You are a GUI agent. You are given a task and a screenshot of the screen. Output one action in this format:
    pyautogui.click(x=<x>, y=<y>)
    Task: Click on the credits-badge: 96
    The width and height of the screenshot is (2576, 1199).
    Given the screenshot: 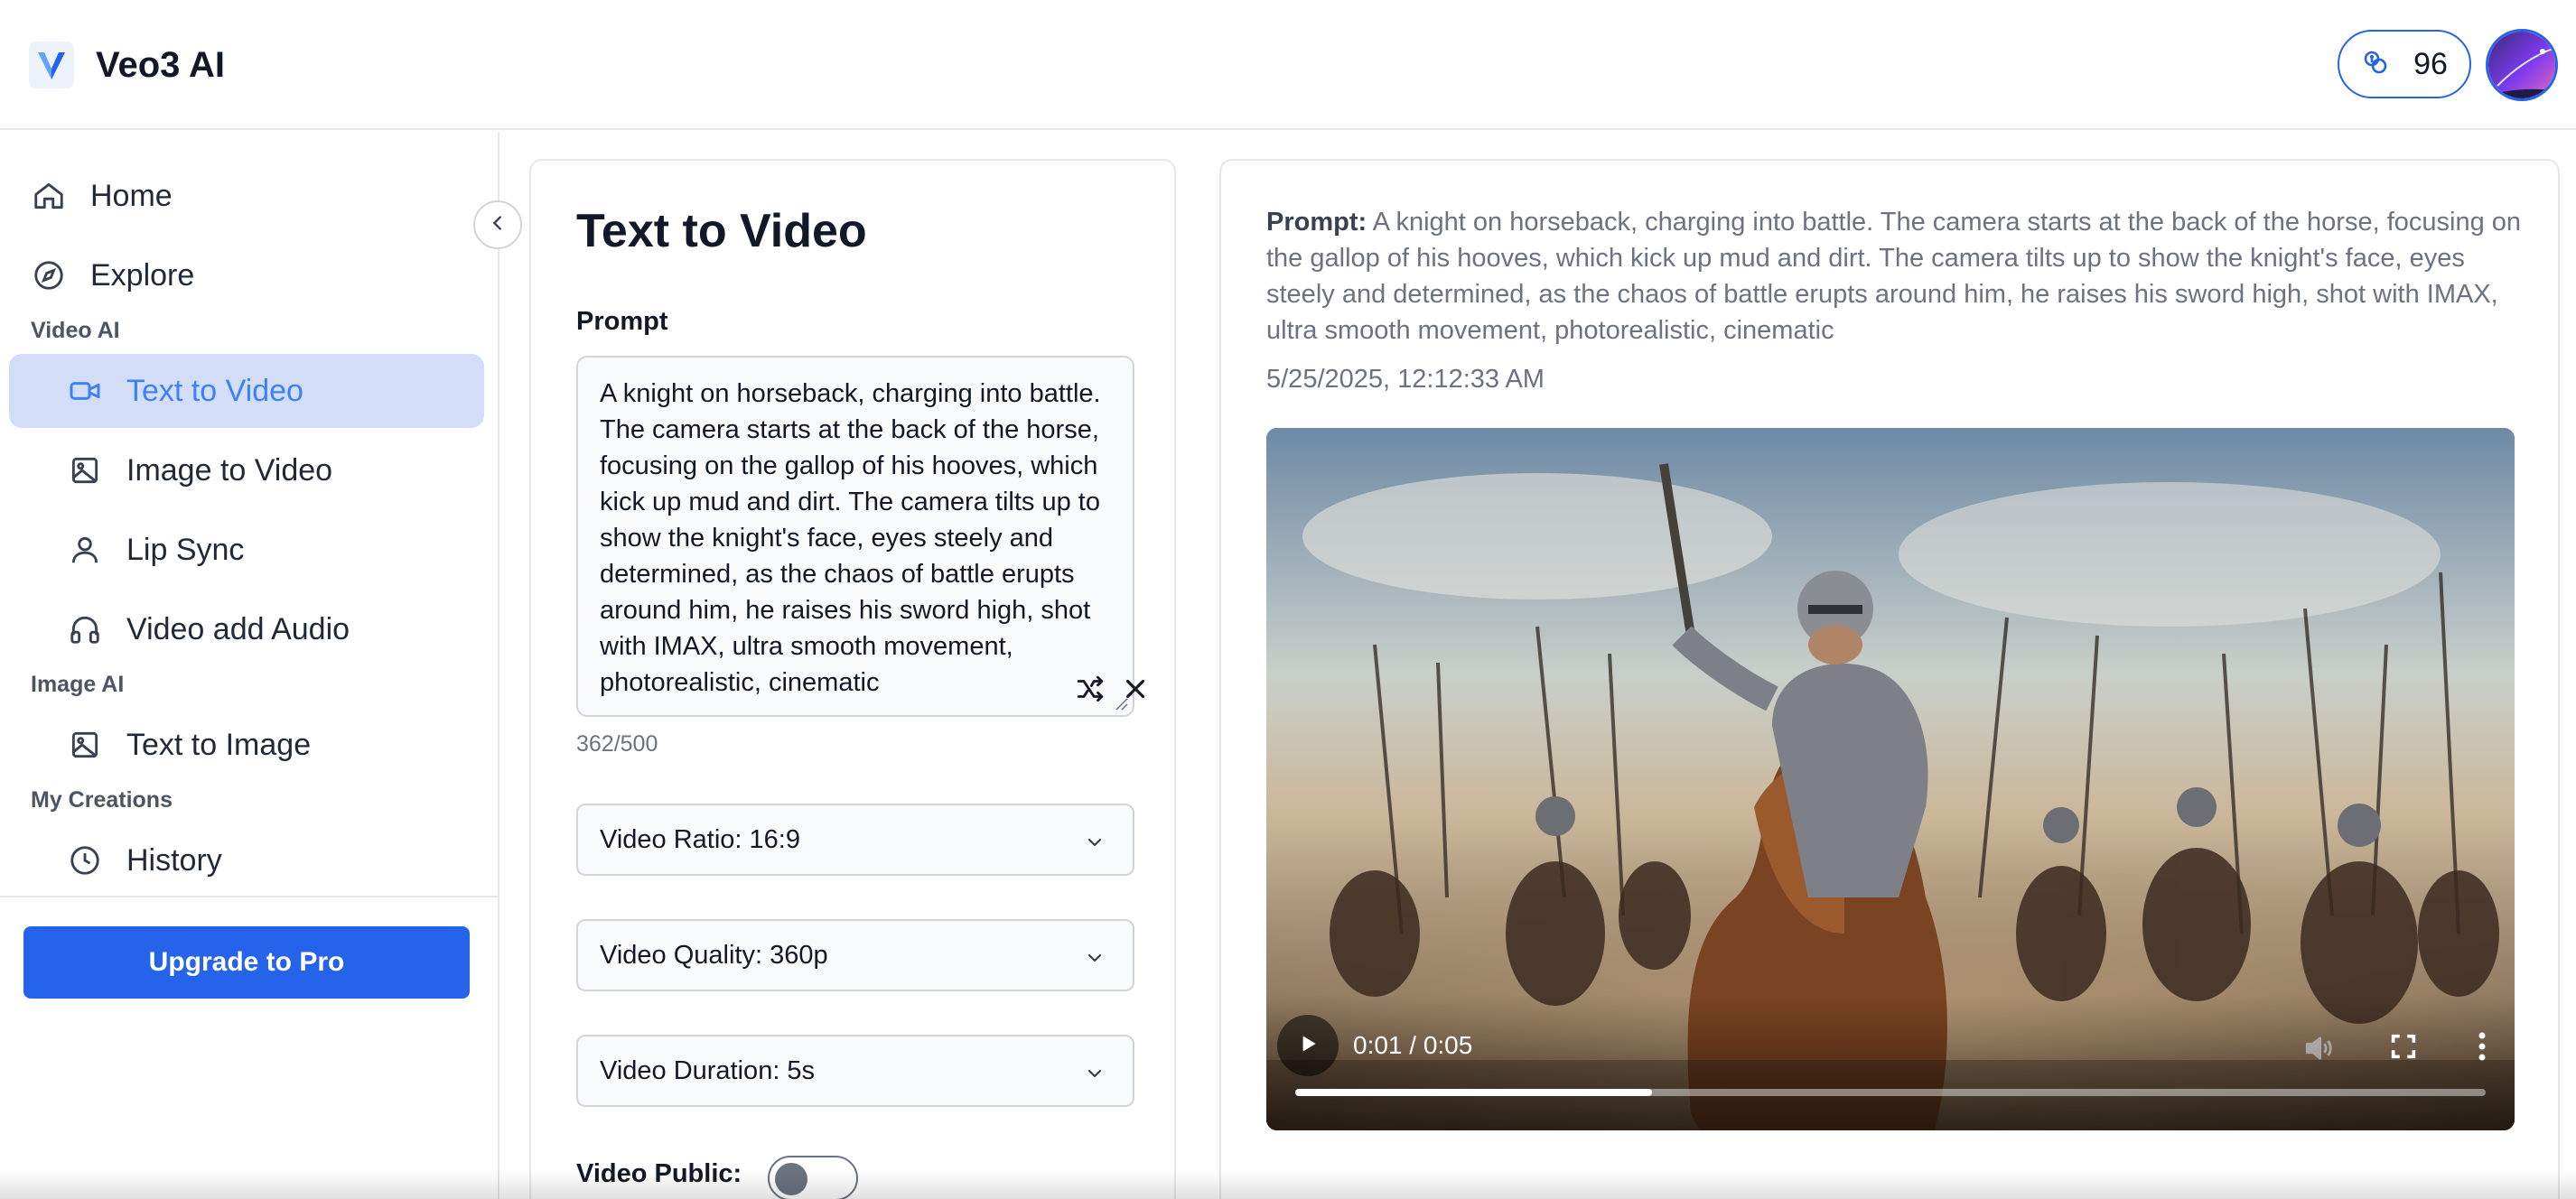 What is the action you would take?
    pyautogui.click(x=2404, y=64)
    